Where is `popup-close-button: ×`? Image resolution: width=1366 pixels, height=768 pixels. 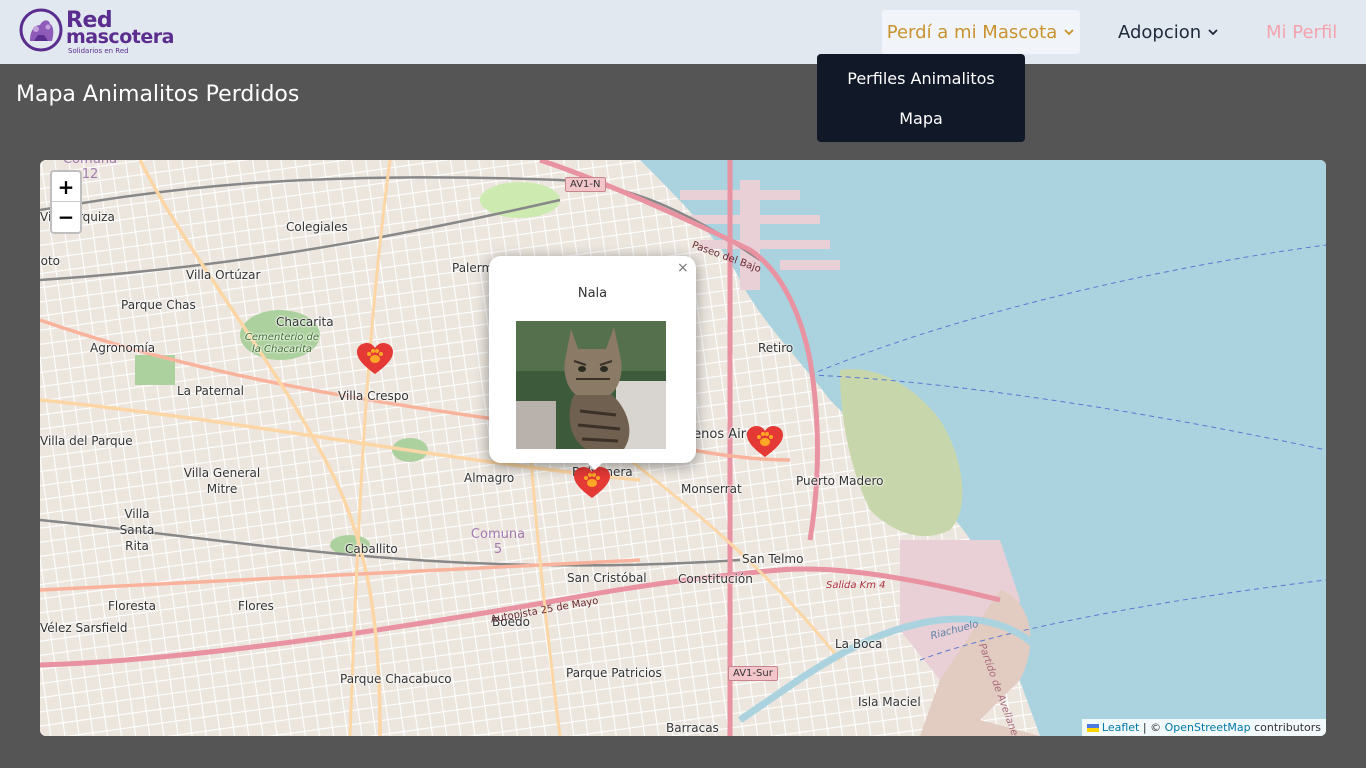
popup-close-button: × is located at coordinates (683, 268).